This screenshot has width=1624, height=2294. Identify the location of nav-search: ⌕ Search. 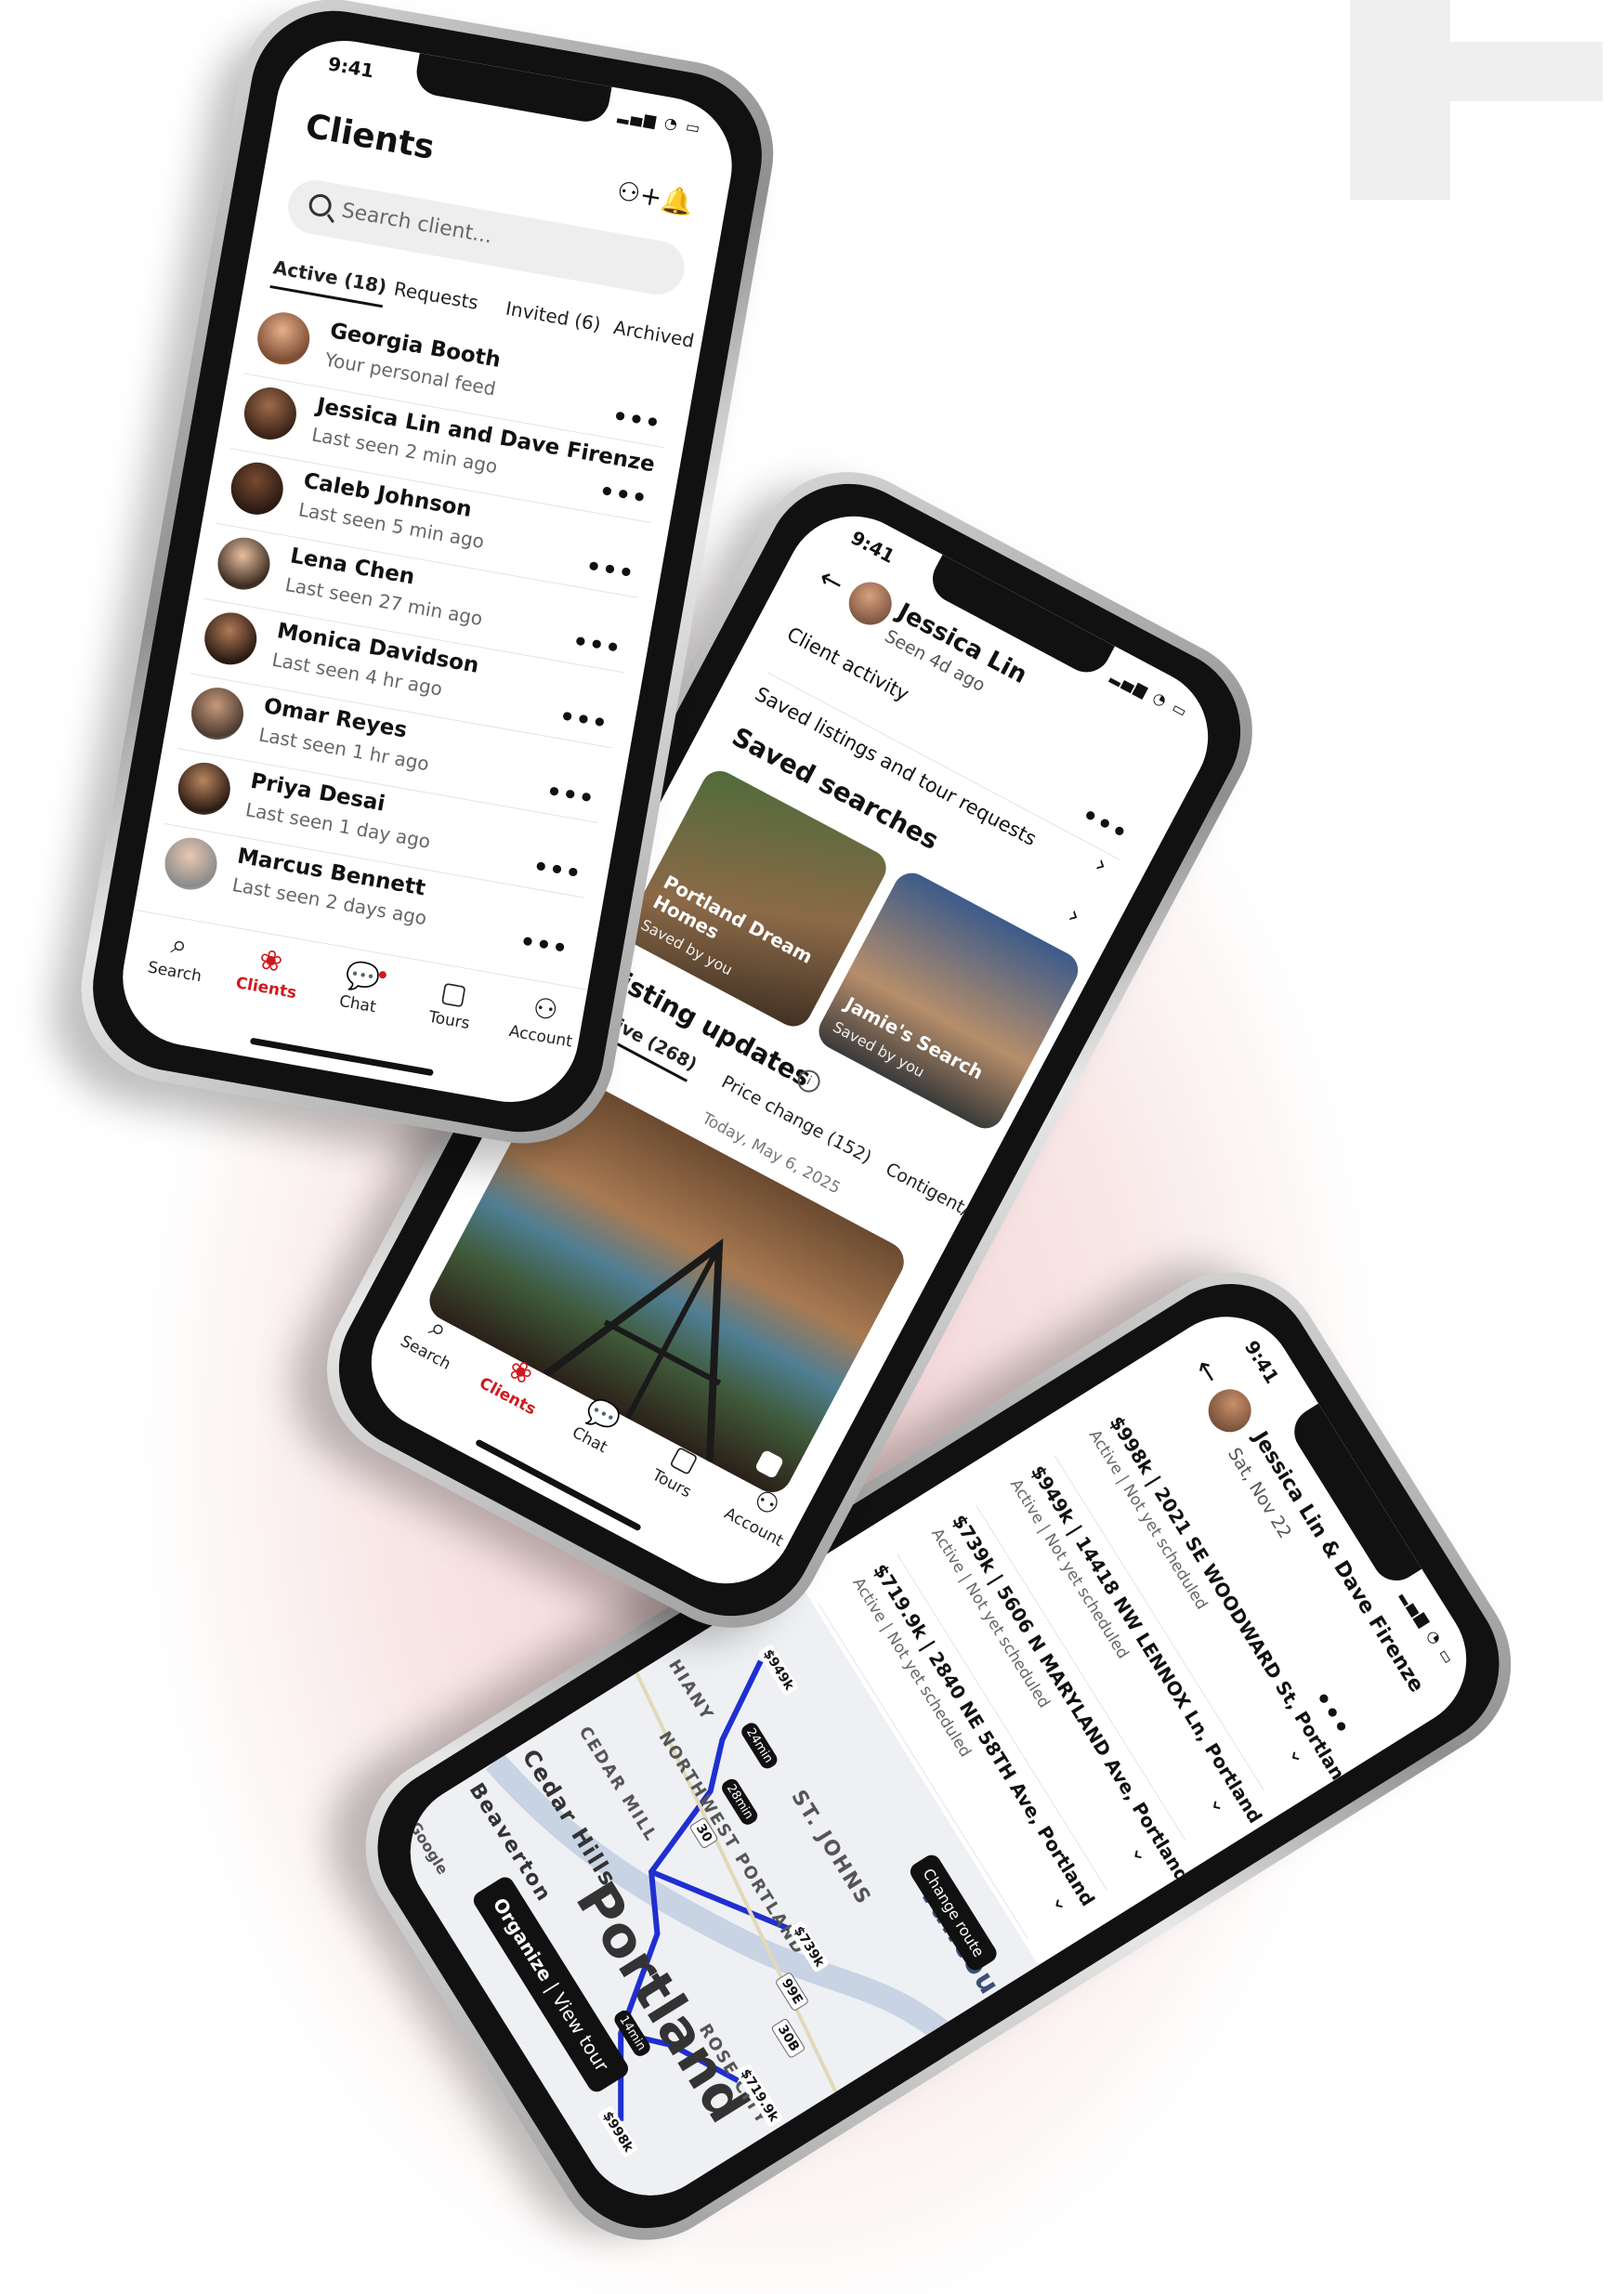
(178, 955).